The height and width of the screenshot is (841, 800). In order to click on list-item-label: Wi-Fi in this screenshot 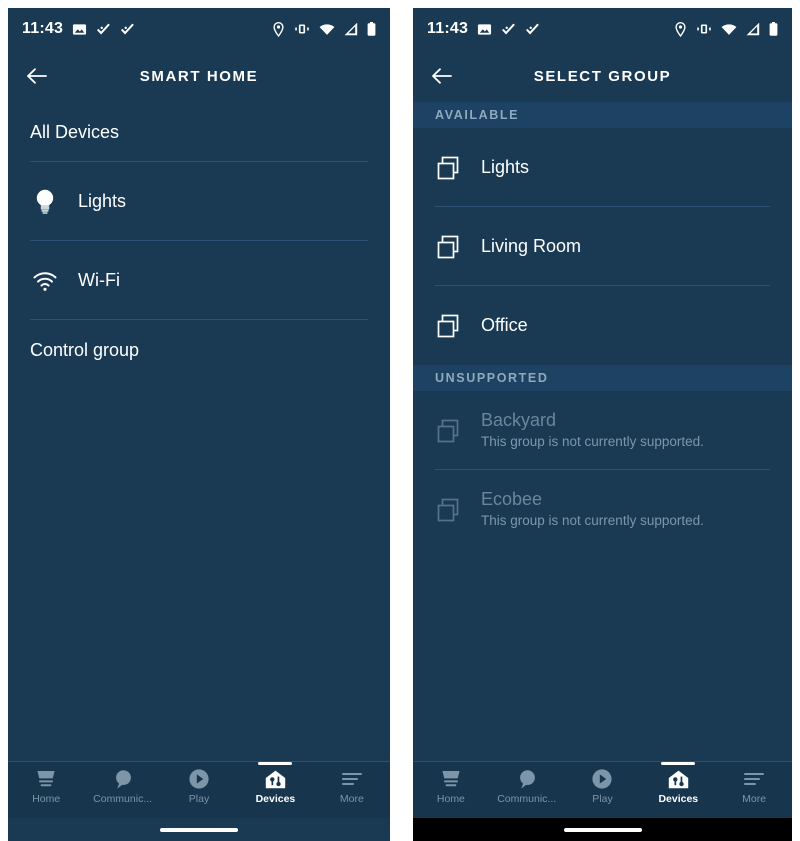, I will do `click(99, 280)`.